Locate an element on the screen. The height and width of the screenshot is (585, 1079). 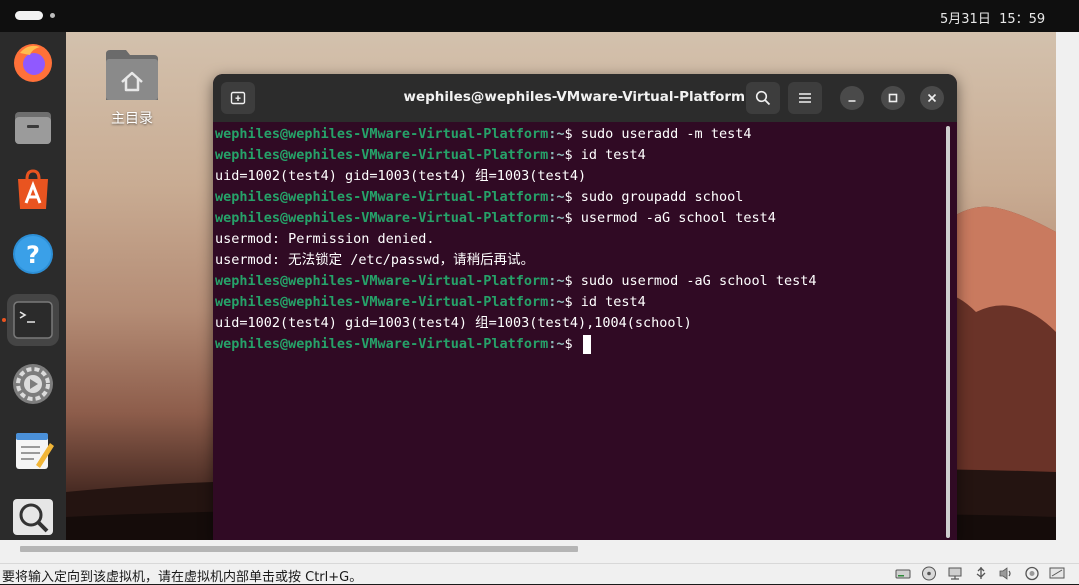
dock-magnifier is located at coordinates (33, 514).